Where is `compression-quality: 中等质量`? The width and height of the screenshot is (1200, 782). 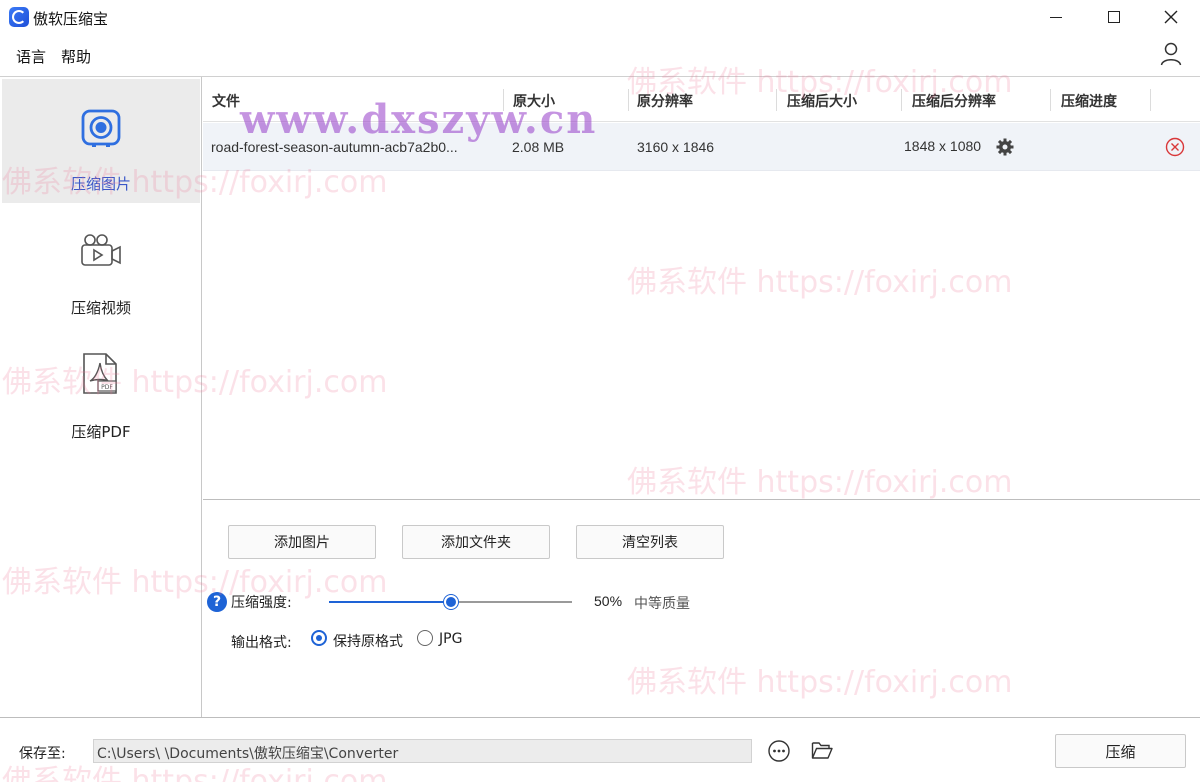
compression-quality: 中等质量 is located at coordinates (662, 604).